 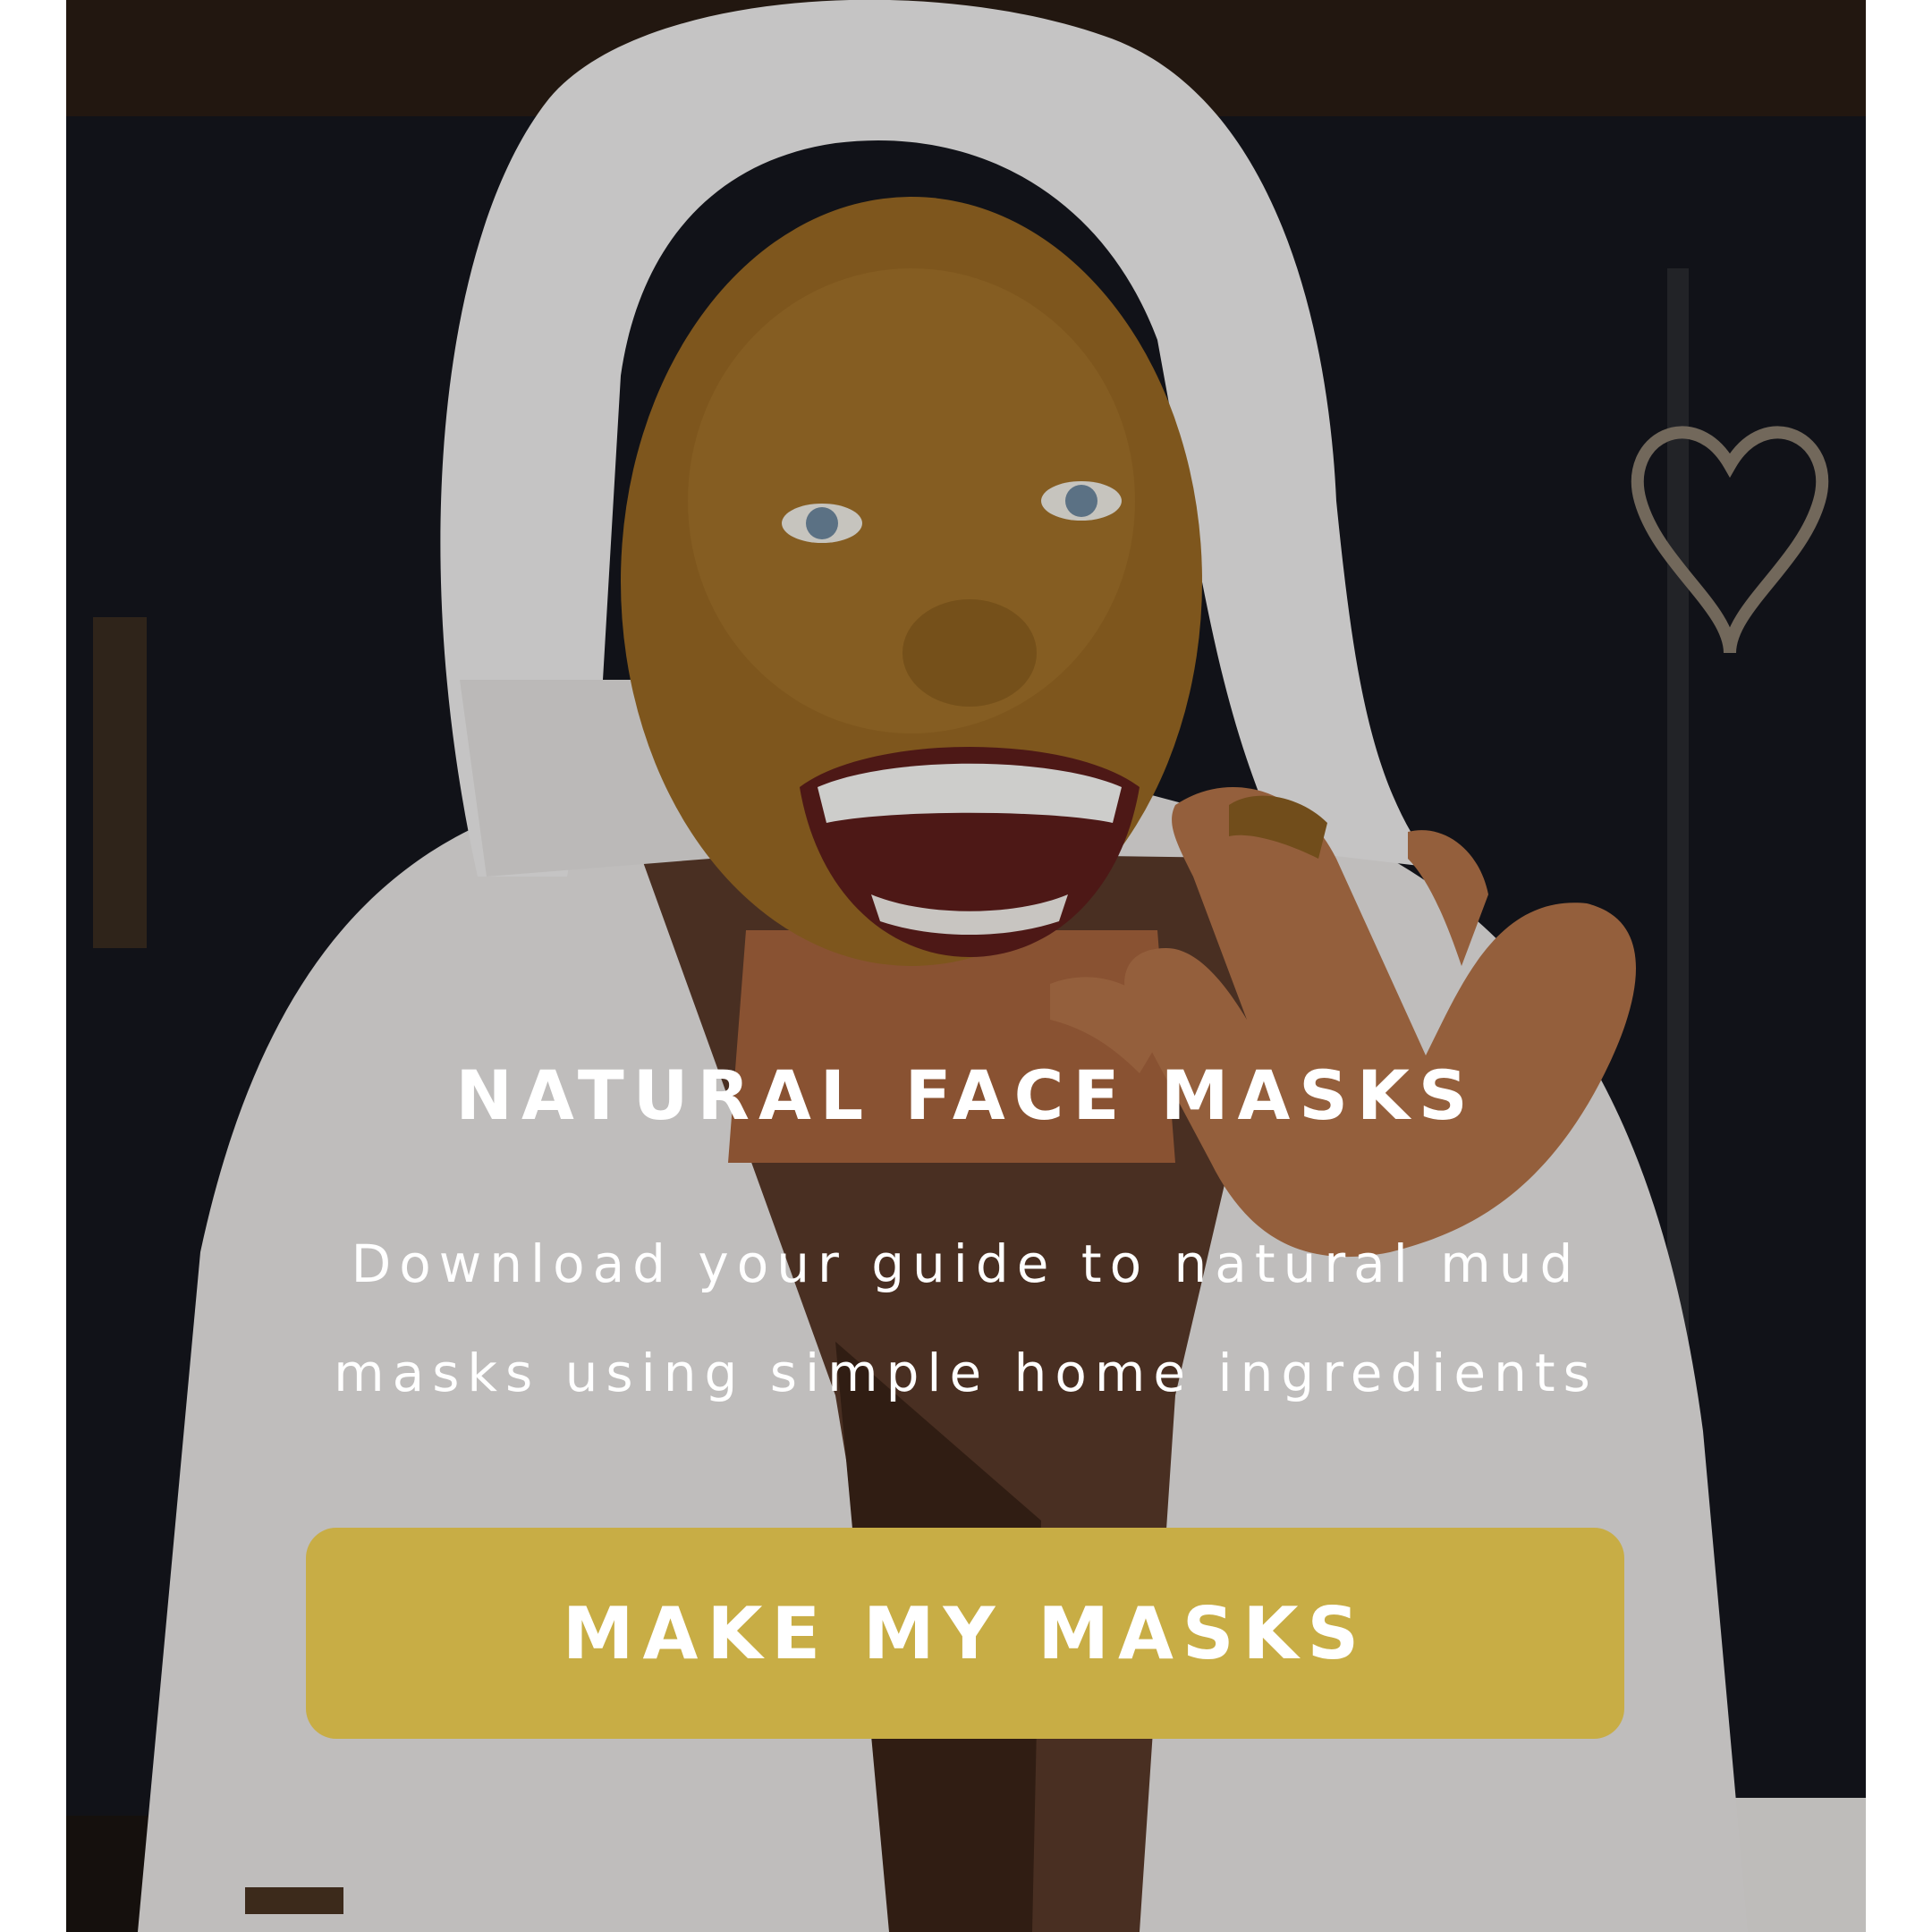 What do you see at coordinates (966, 1373) in the screenshot?
I see `subtitle-line-2: masks using simple home ingredients` at bounding box center [966, 1373].